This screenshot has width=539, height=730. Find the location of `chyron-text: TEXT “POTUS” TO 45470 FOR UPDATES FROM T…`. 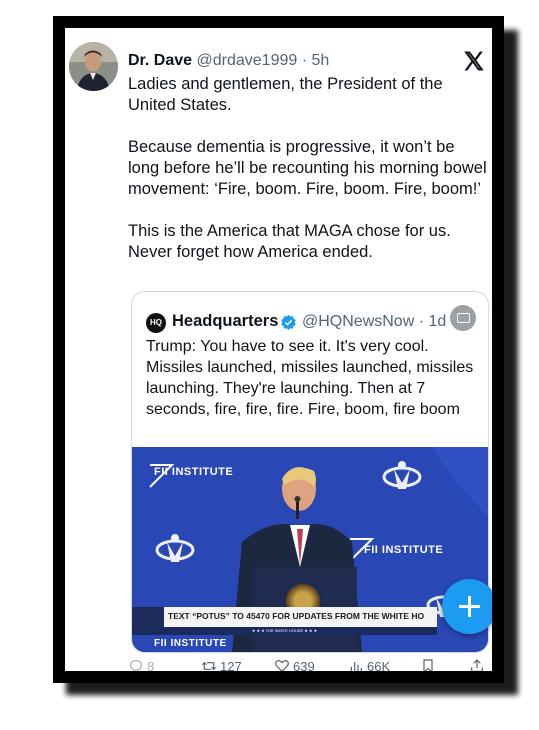

chyron-text: TEXT “POTUS” TO 45470 FOR UPDATES FROM T… is located at coordinates (296, 616).